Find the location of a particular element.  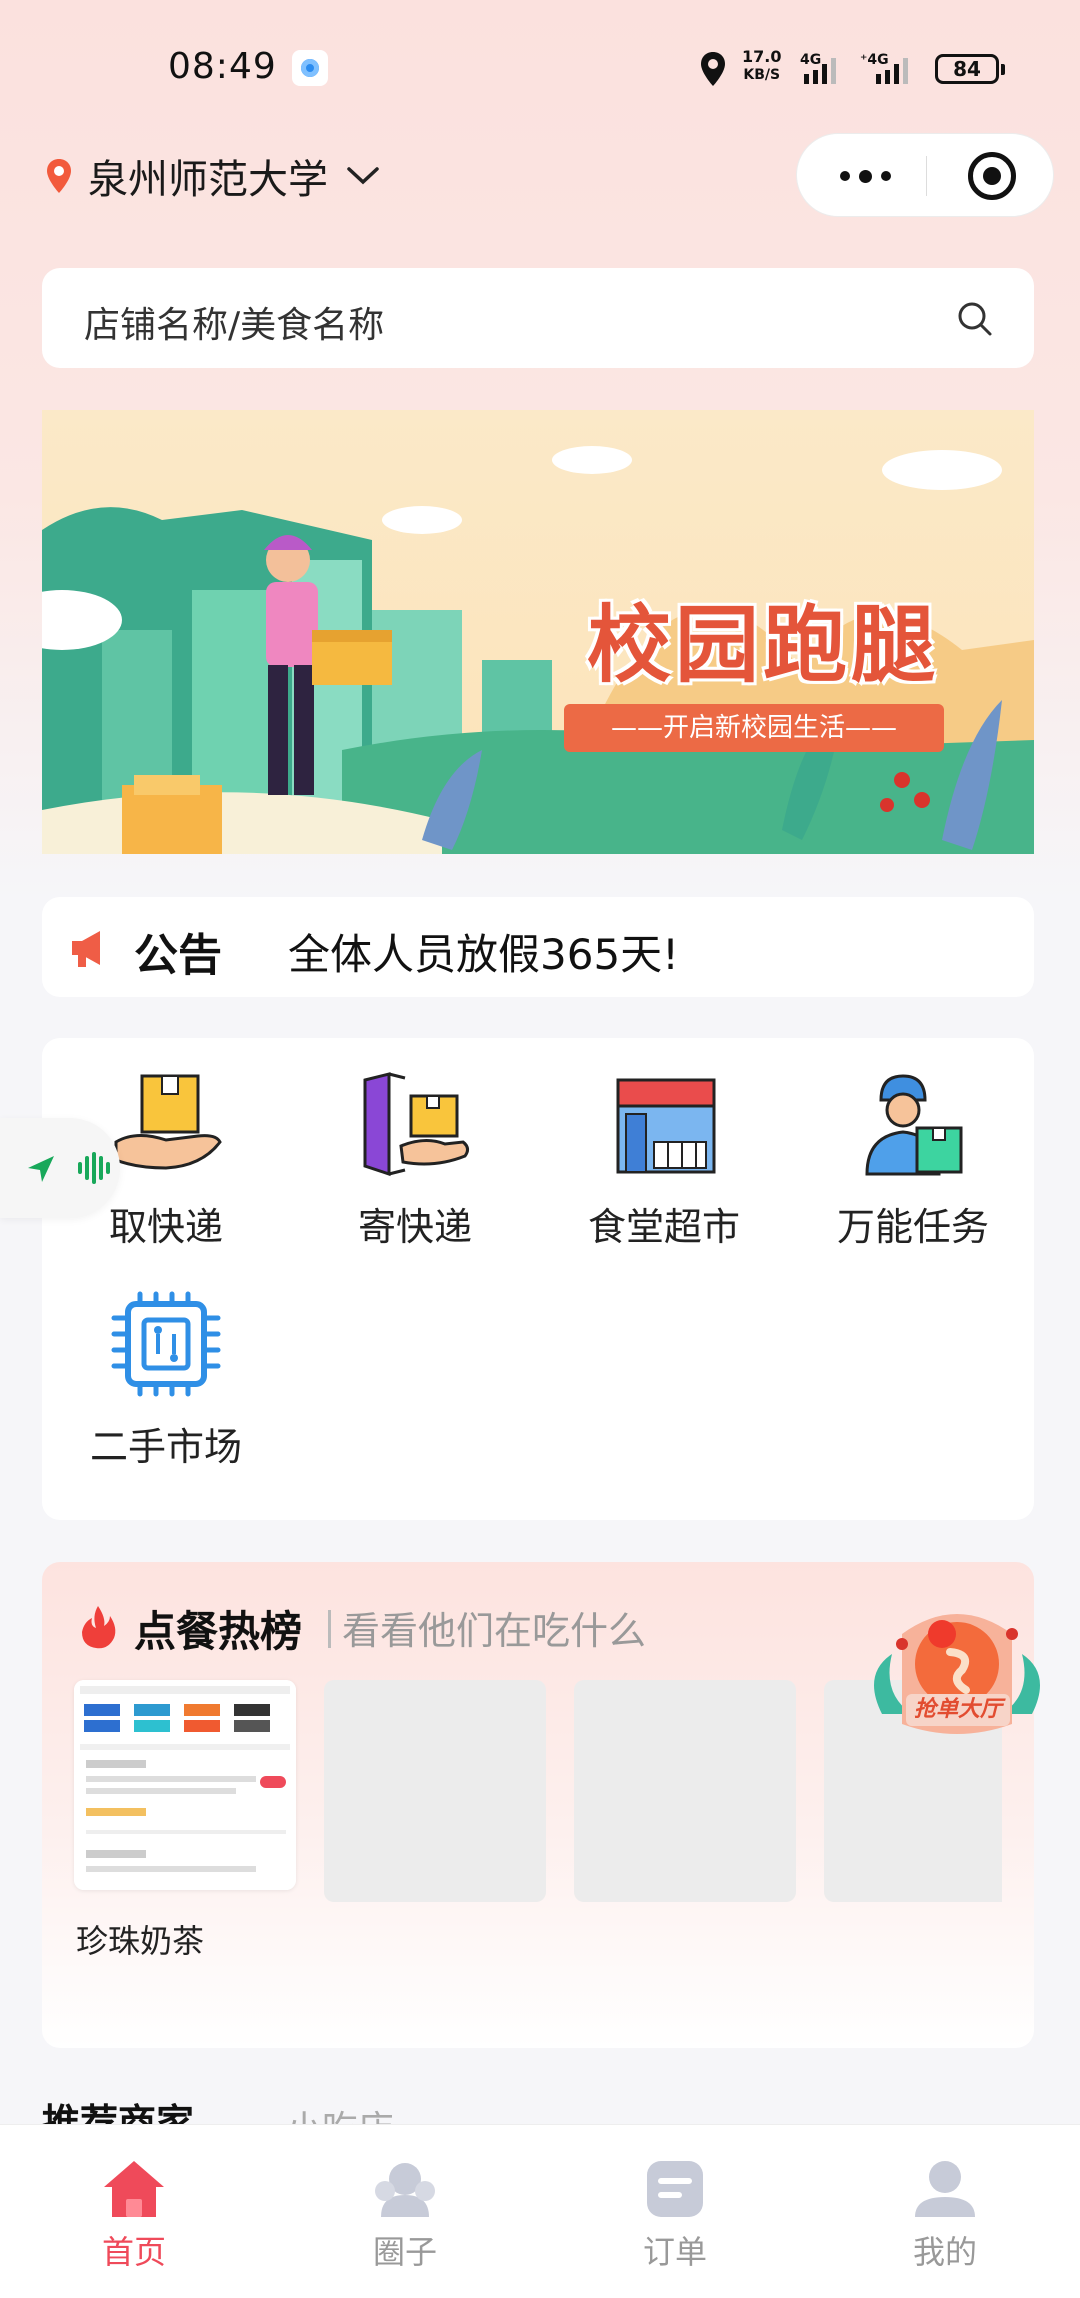

net-speed: 17.0 KB/S is located at coordinates (761, 66).